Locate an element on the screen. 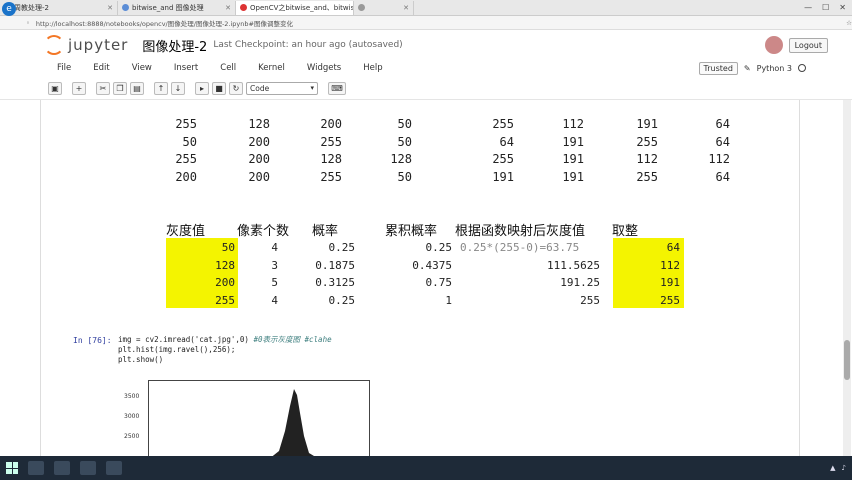 This screenshot has height=480, width=852. table-cell: 191.25 is located at coordinates (580, 282).